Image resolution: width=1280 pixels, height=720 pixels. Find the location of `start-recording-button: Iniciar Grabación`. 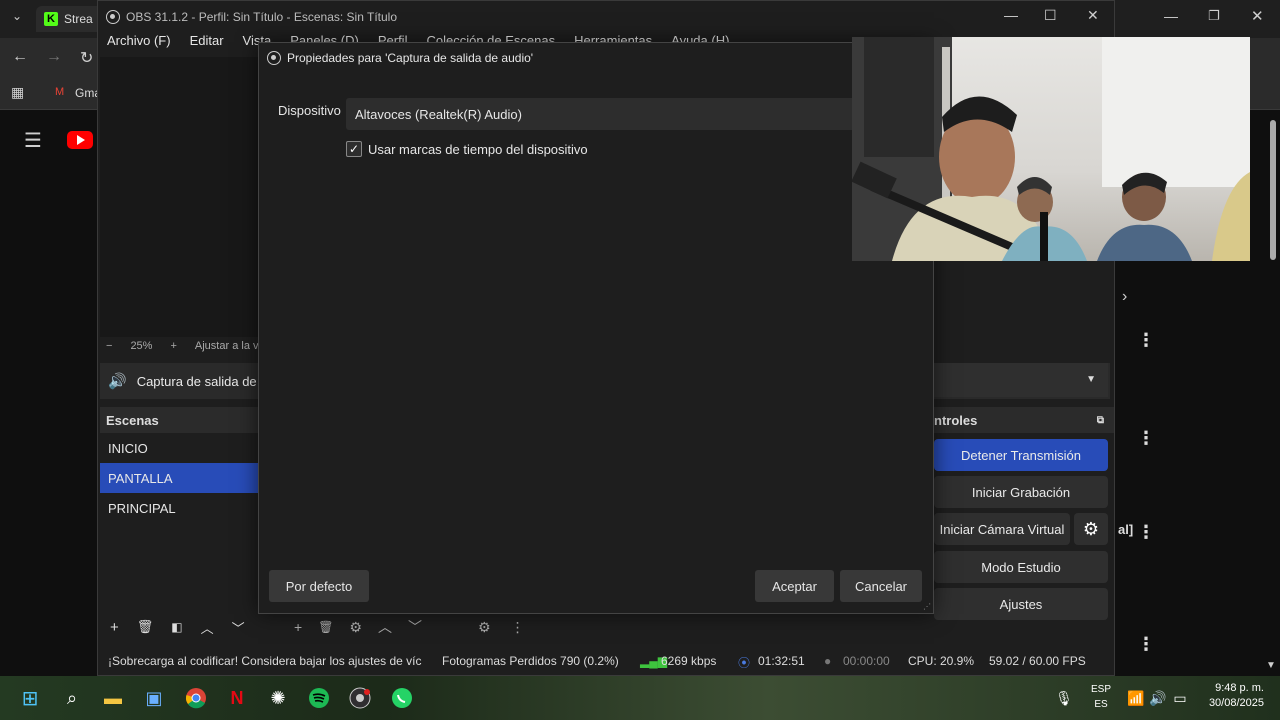

start-recording-button: Iniciar Grabación is located at coordinates (1021, 492).